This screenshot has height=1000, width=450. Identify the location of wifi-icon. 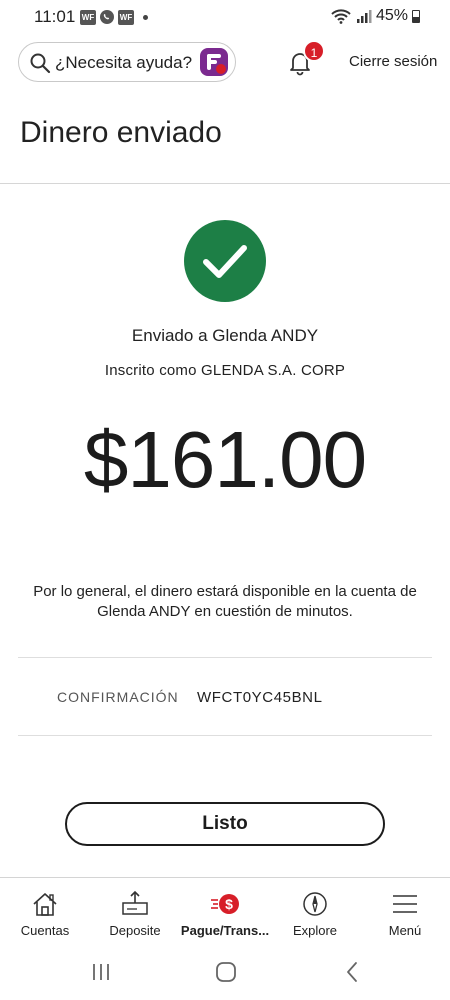
(341, 16).